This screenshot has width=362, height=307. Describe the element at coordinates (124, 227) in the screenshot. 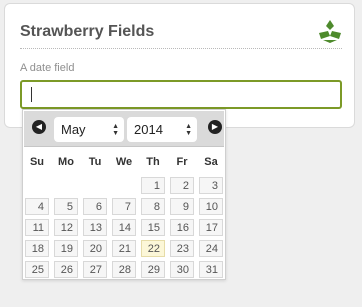

I see `calendar-day: 14` at that location.